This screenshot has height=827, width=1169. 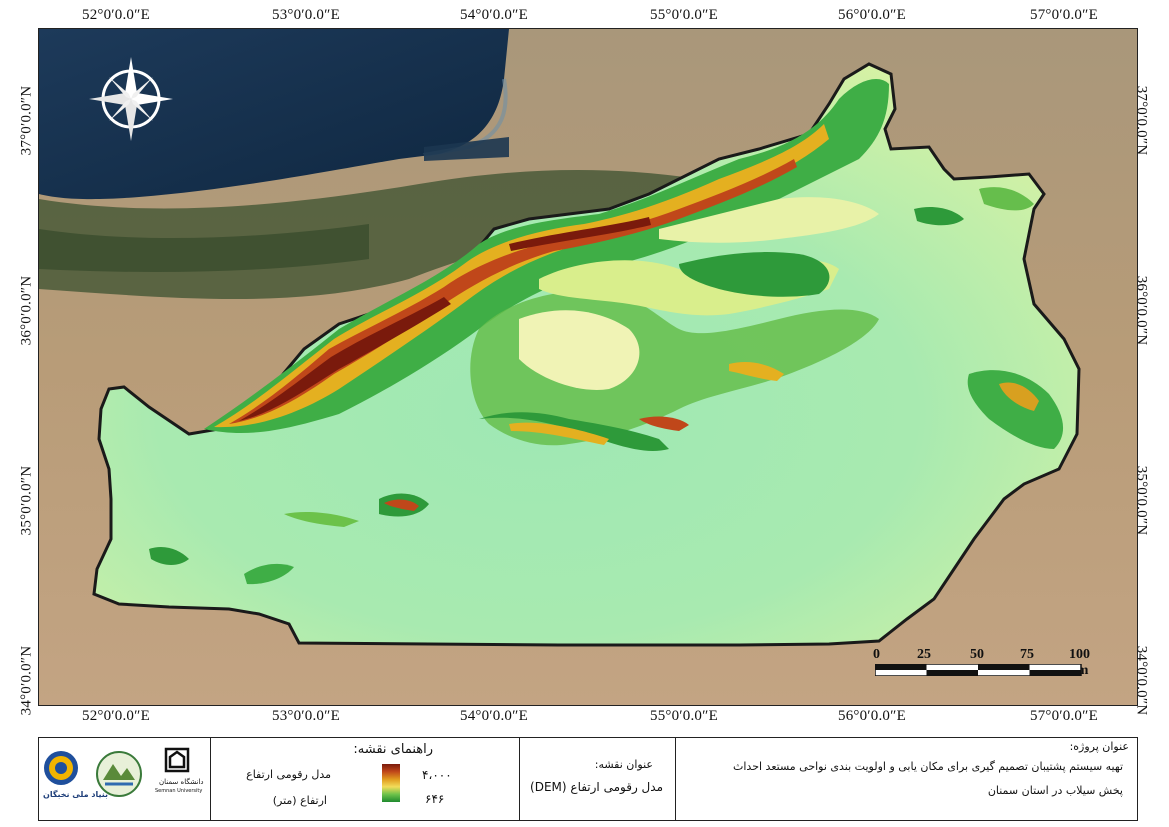 I want to click on scale-label-25: 25, so click(x=924, y=654).